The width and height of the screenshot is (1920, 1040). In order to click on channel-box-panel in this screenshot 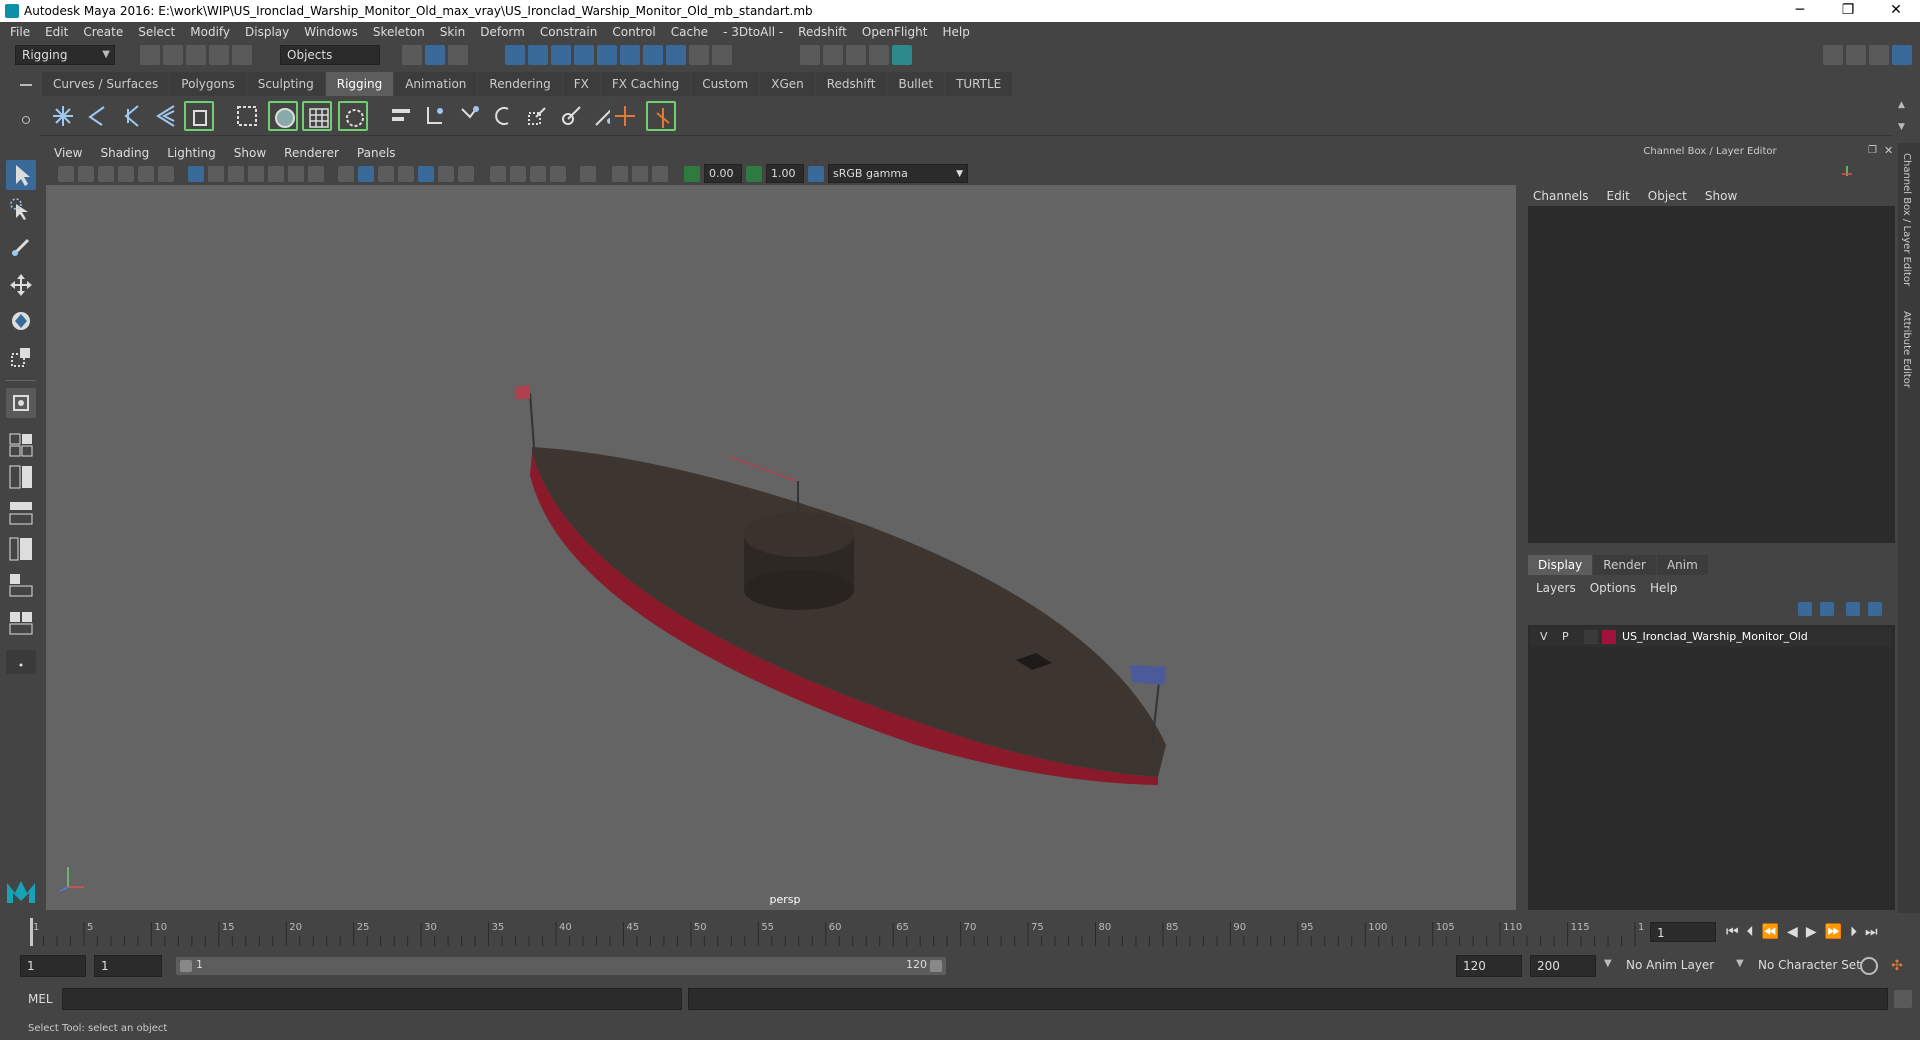, I will do `click(1711, 374)`.